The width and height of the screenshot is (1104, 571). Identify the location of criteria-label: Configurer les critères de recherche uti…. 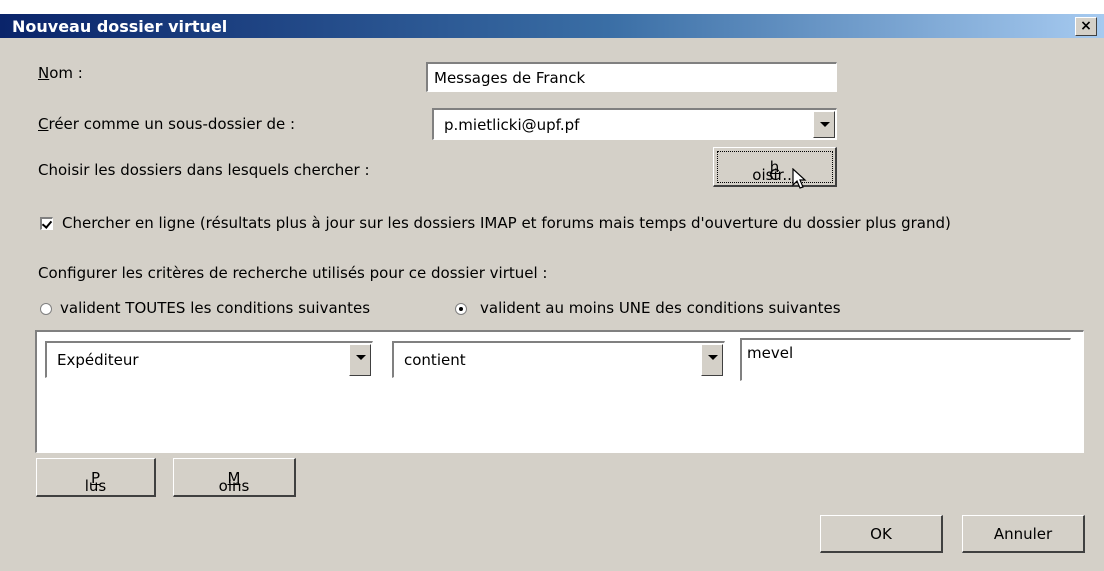
(293, 273).